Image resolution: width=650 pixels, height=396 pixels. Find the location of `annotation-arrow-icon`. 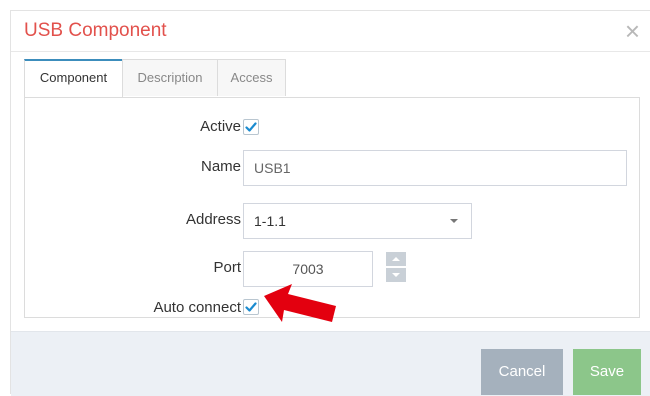

annotation-arrow-icon is located at coordinates (300, 303).